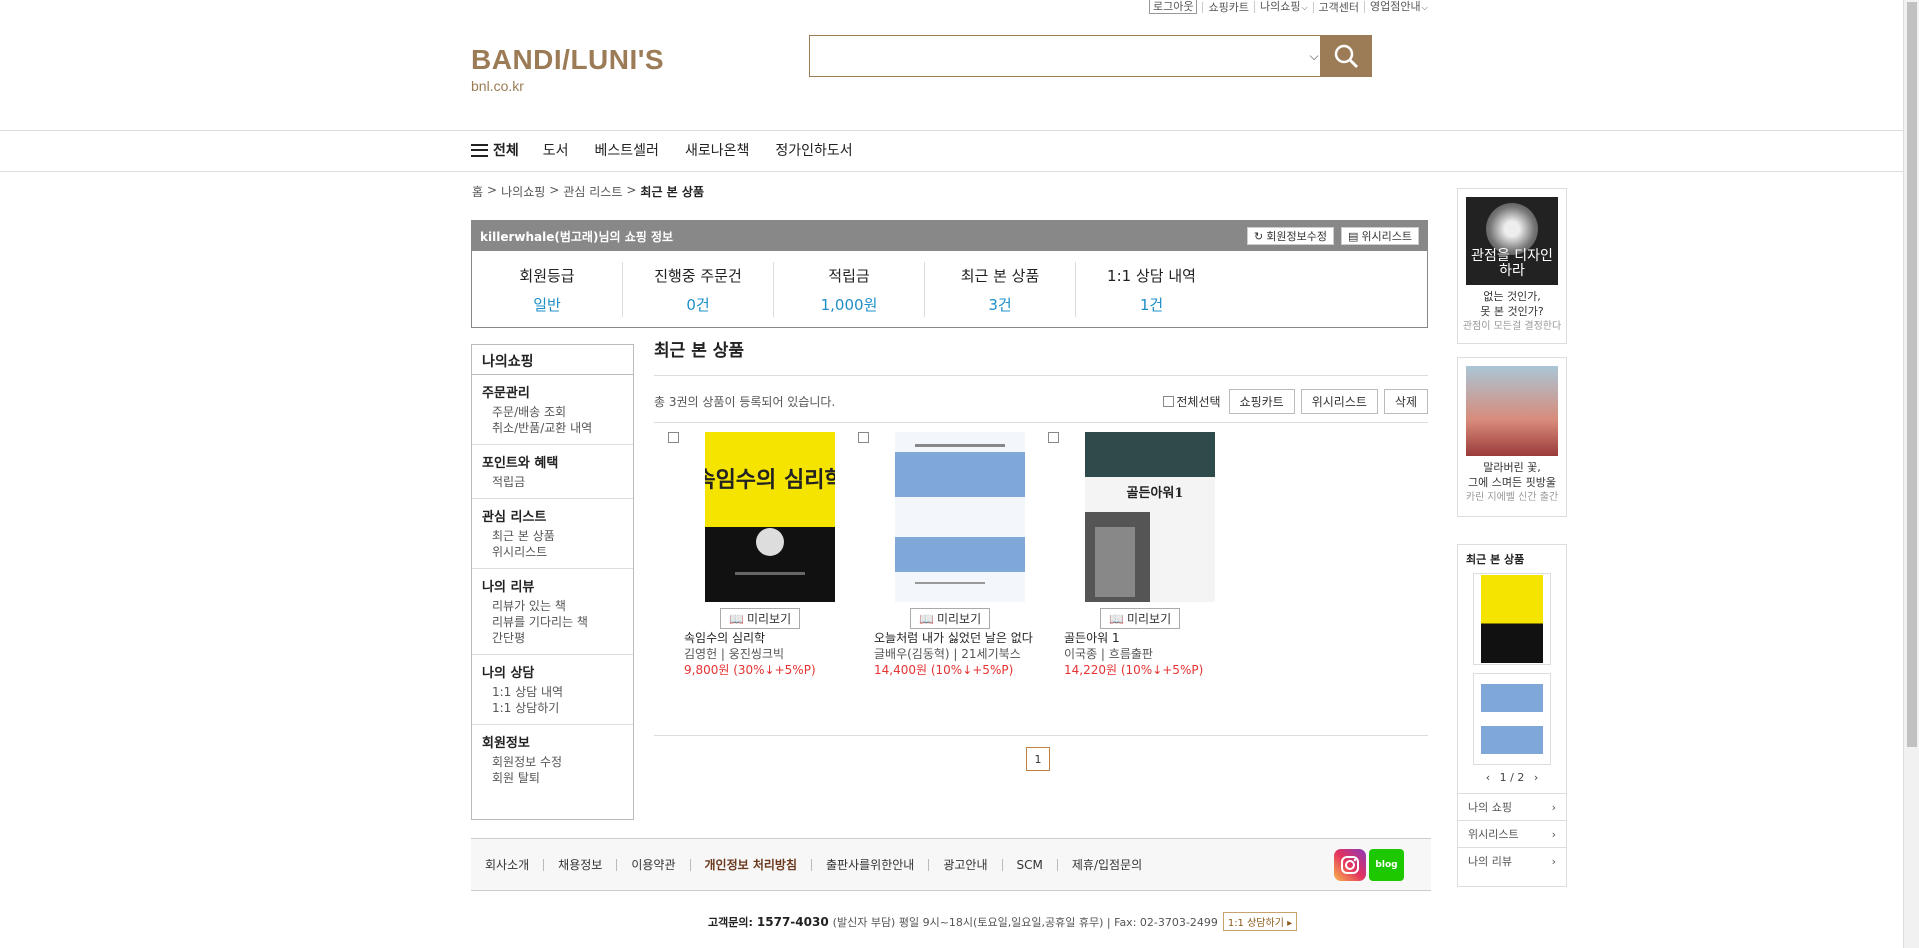 This screenshot has width=1919, height=948. What do you see at coordinates (1150, 517) in the screenshot?
I see `book-cover: 골든아워1` at bounding box center [1150, 517].